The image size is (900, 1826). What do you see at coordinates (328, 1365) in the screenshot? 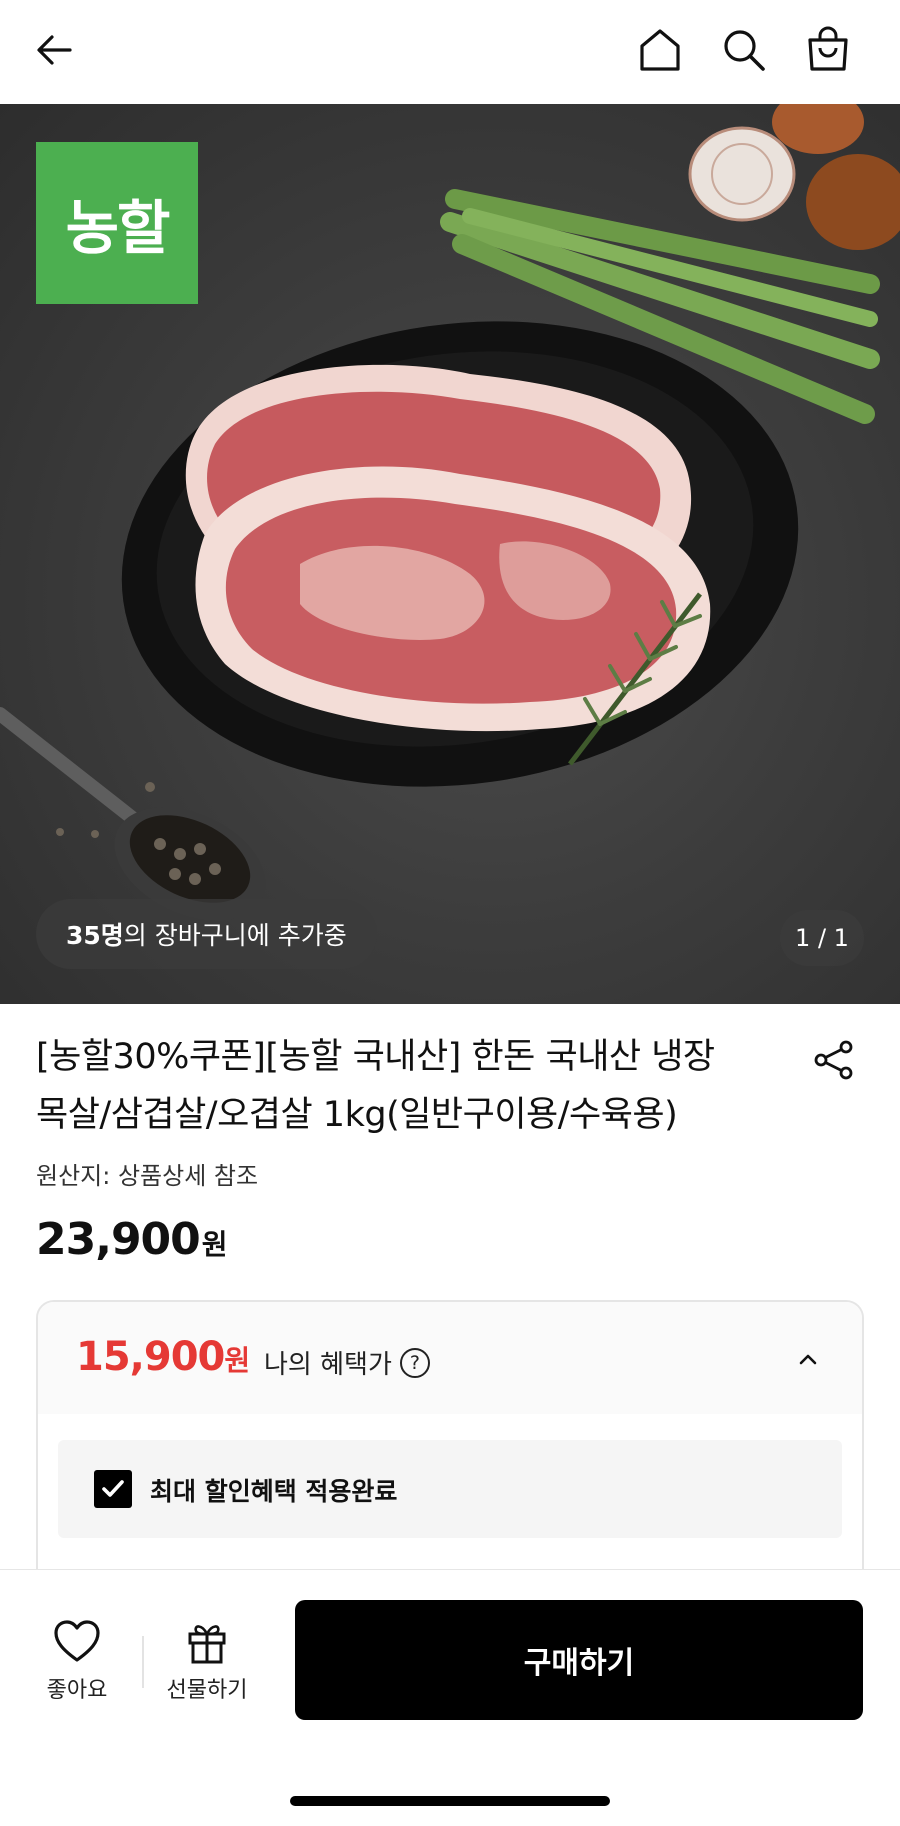
I see `benefit-label: 나의 혜택가` at bounding box center [328, 1365].